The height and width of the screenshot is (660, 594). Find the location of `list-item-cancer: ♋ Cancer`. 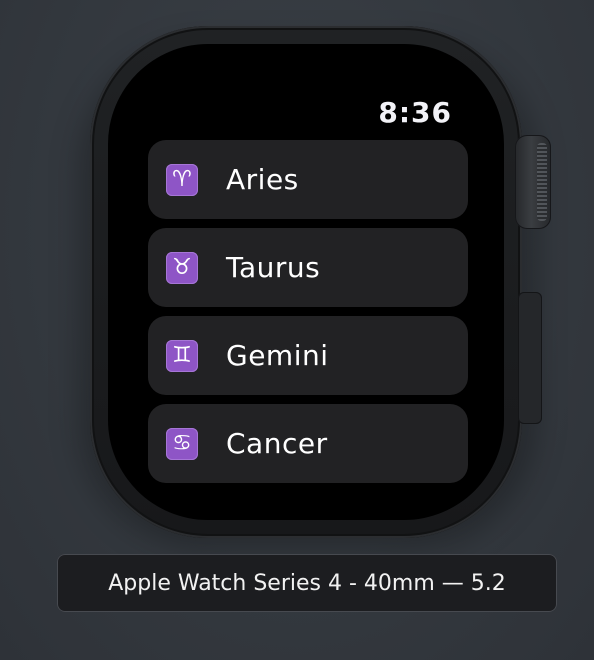

list-item-cancer: ♋ Cancer is located at coordinates (308, 443).